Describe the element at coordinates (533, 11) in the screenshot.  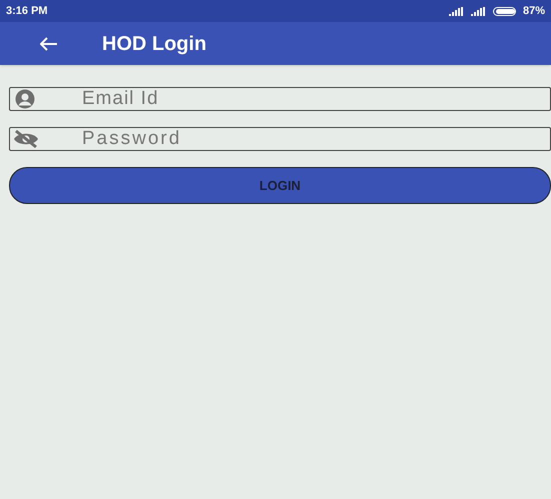
I see `battery-level: 87%` at that location.